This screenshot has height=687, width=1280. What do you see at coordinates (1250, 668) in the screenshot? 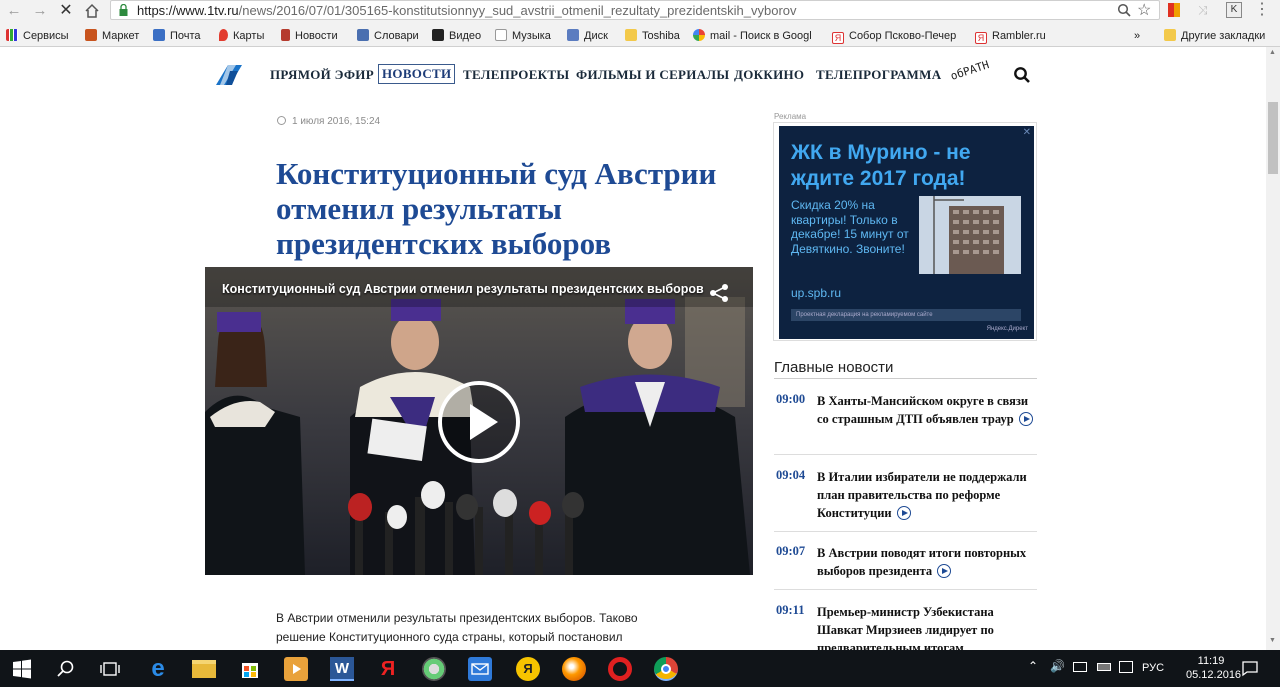
I see `notifications-icon` at bounding box center [1250, 668].